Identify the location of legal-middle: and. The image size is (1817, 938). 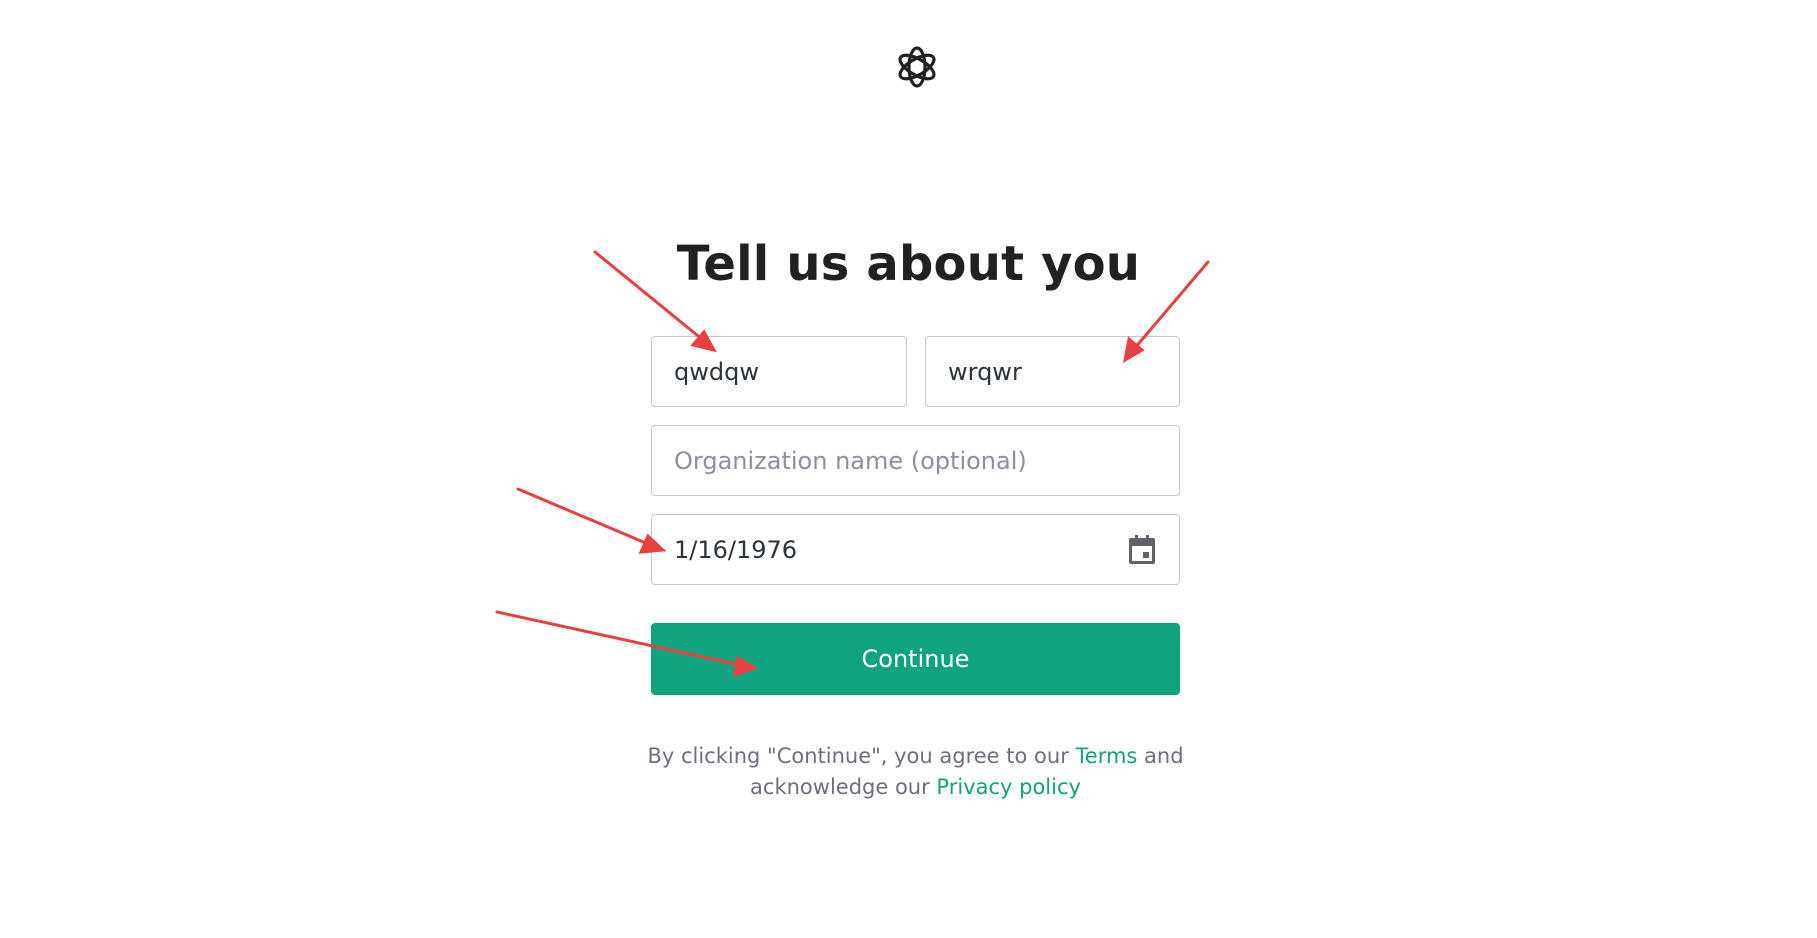
(1160, 756).